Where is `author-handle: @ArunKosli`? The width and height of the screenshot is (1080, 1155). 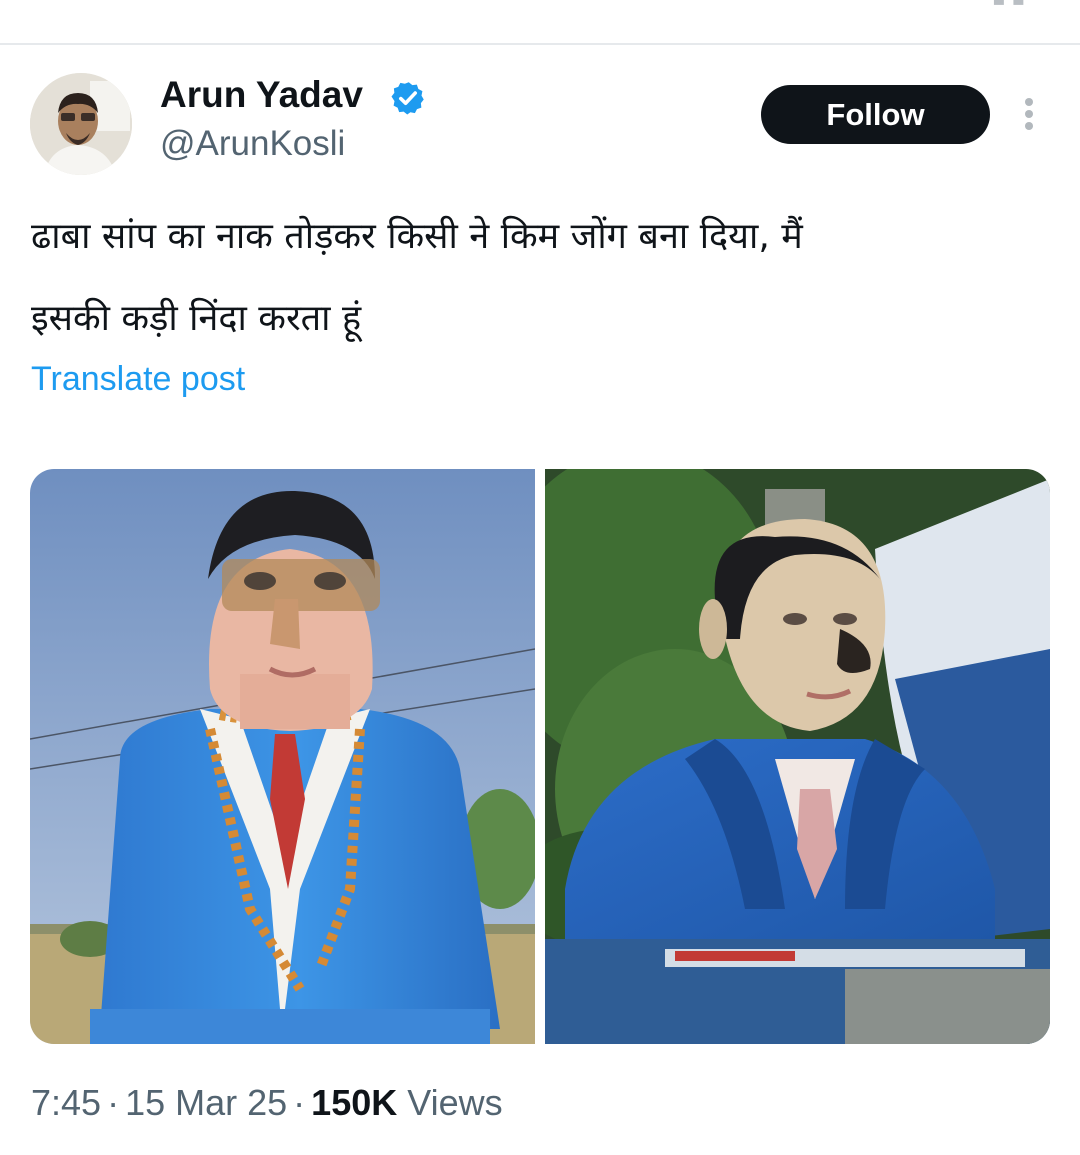
author-handle: @ArunKosli is located at coordinates (252, 144).